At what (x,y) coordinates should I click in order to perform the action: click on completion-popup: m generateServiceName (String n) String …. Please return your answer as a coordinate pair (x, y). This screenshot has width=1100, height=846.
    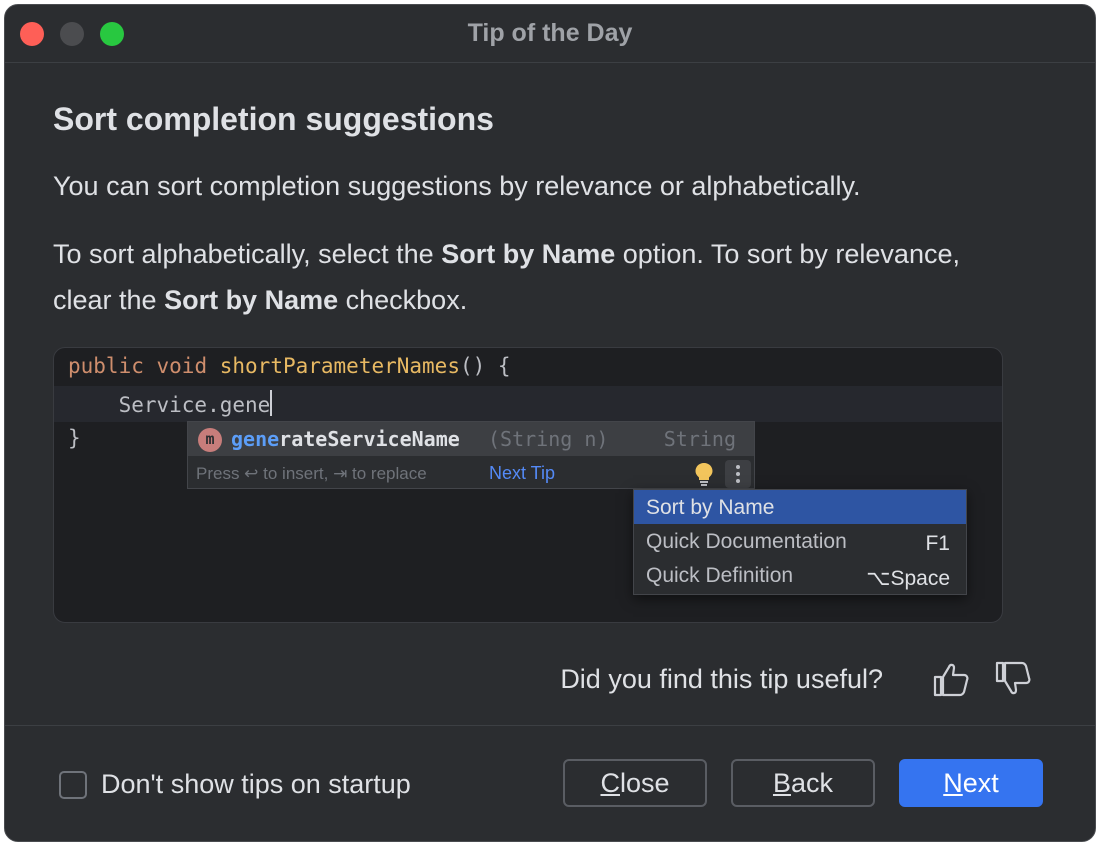
    Looking at the image, I should click on (471, 455).